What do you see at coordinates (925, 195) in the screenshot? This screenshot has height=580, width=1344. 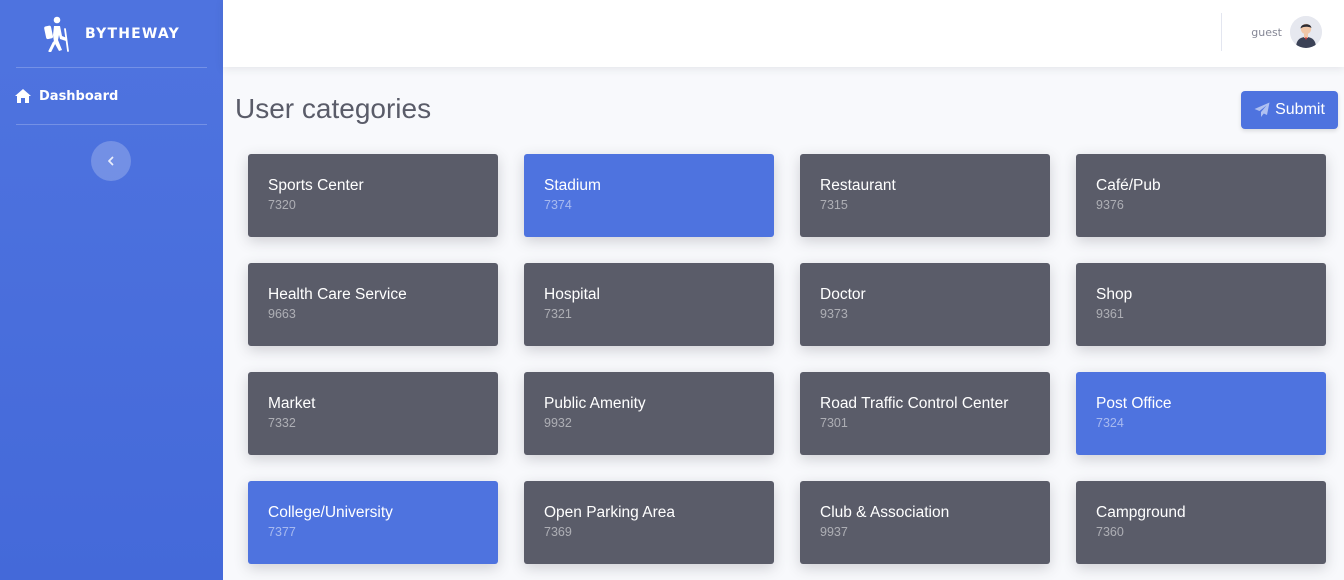 I see `category-card: Restaurant 7315` at bounding box center [925, 195].